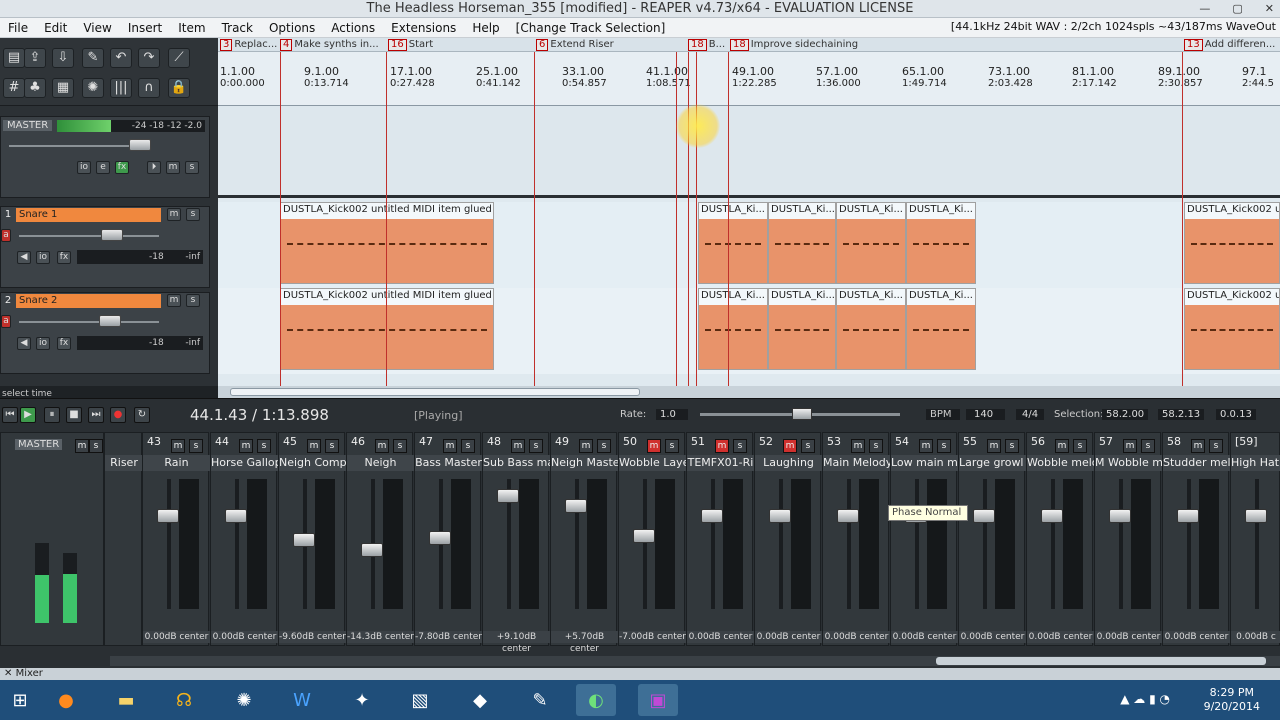  I want to click on master-io-button: io, so click(84, 167).